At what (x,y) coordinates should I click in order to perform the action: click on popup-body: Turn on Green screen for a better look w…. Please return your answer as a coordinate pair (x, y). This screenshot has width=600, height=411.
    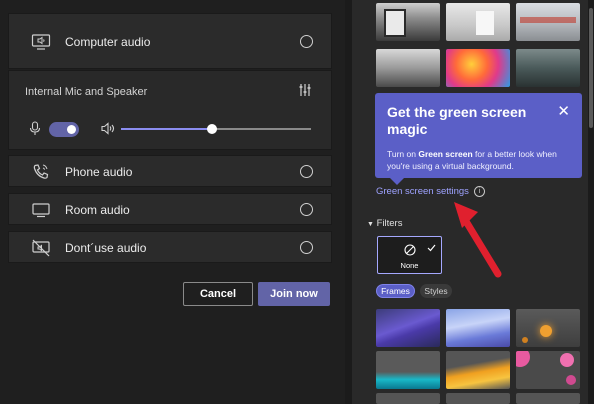
    Looking at the image, I should click on (482, 160).